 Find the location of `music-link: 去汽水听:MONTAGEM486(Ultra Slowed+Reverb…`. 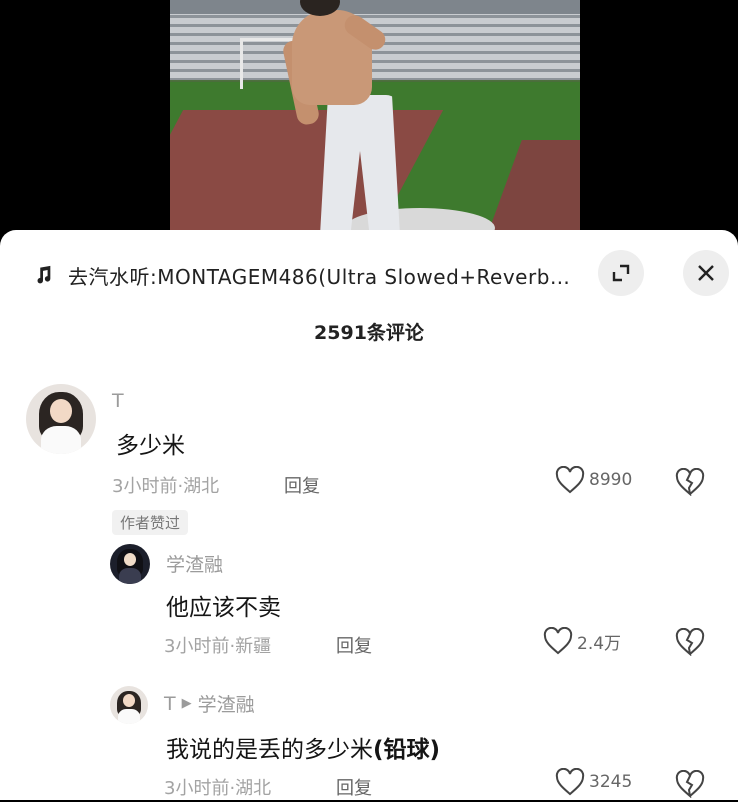

music-link: 去汽水听:MONTAGEM486(Ultra Slowed+Reverb… is located at coordinates (312, 275).